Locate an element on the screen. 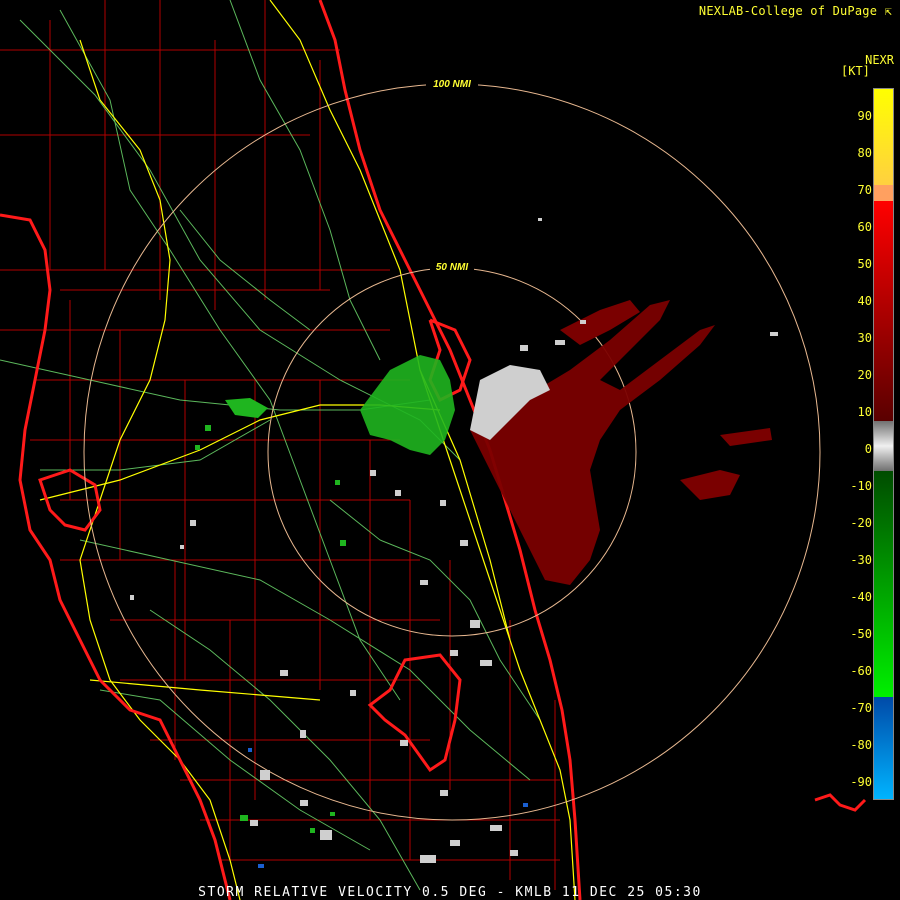 The image size is (900, 900). credit-label: NEXLAB-College of DuPage ⇱ is located at coordinates (795, 11).